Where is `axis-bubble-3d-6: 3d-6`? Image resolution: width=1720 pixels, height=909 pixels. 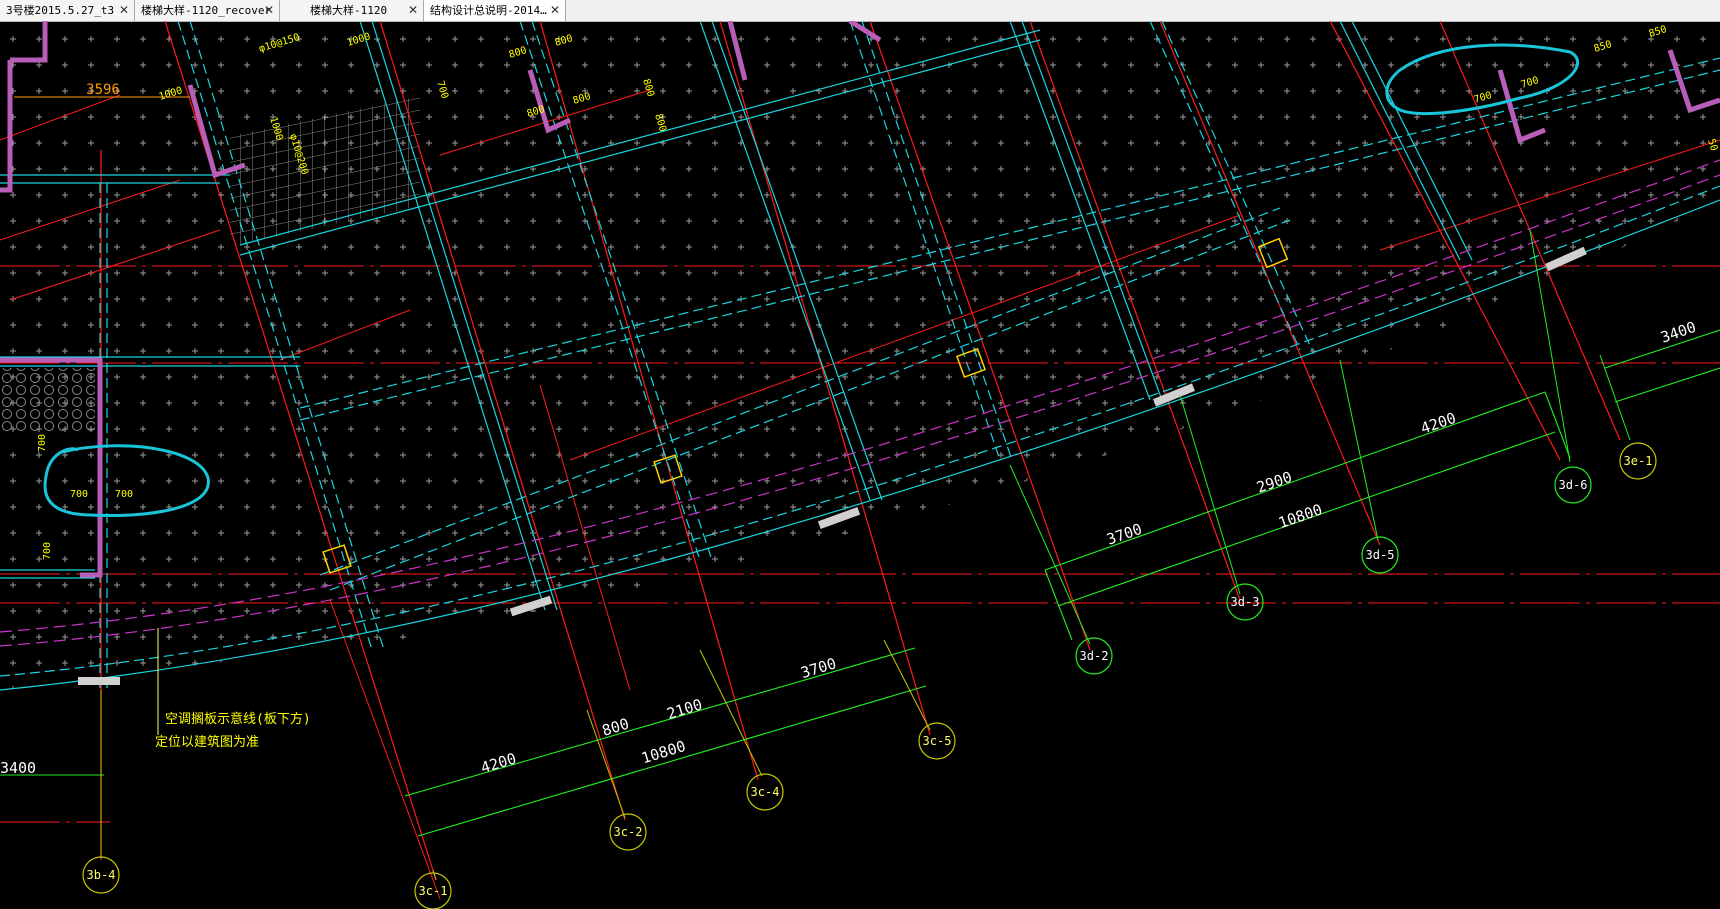
axis-bubble-3d-6: 3d-6 is located at coordinates (1573, 485).